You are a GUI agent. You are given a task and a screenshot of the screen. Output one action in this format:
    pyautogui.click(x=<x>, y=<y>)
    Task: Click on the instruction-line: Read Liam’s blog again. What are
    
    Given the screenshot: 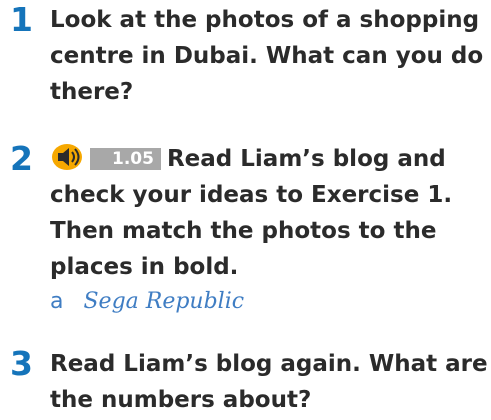 What is the action you would take?
    pyautogui.click(x=269, y=364)
    